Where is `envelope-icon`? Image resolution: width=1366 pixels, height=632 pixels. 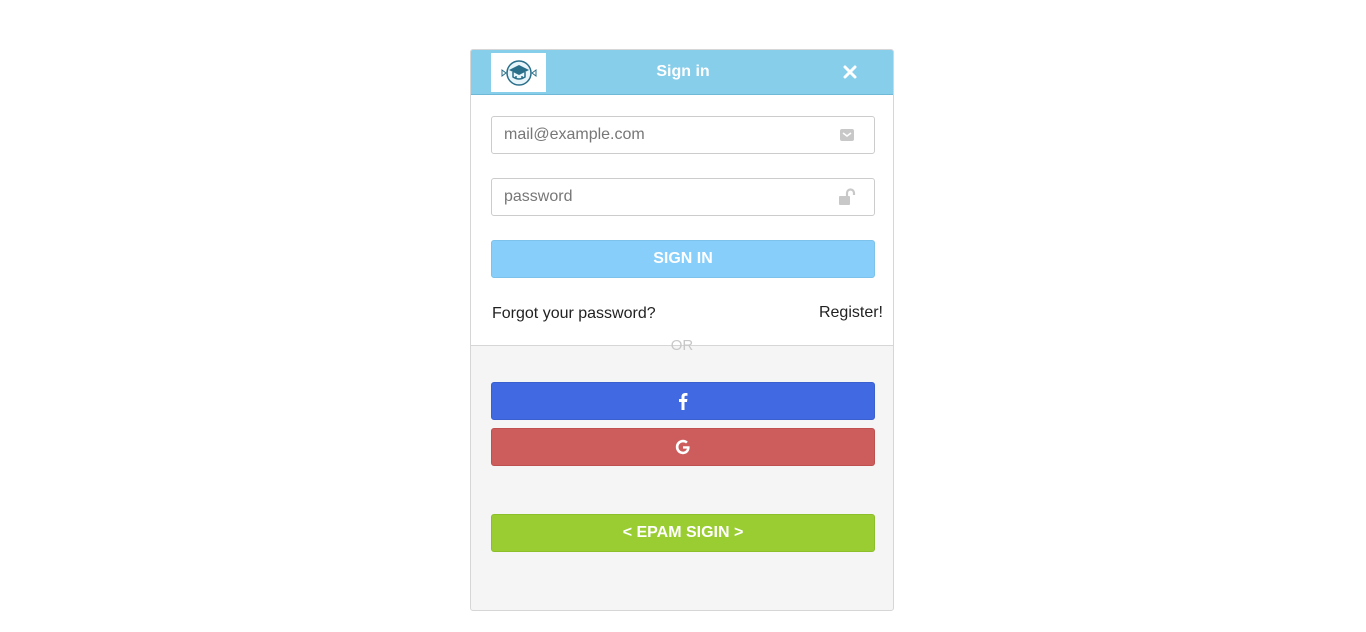 envelope-icon is located at coordinates (847, 135).